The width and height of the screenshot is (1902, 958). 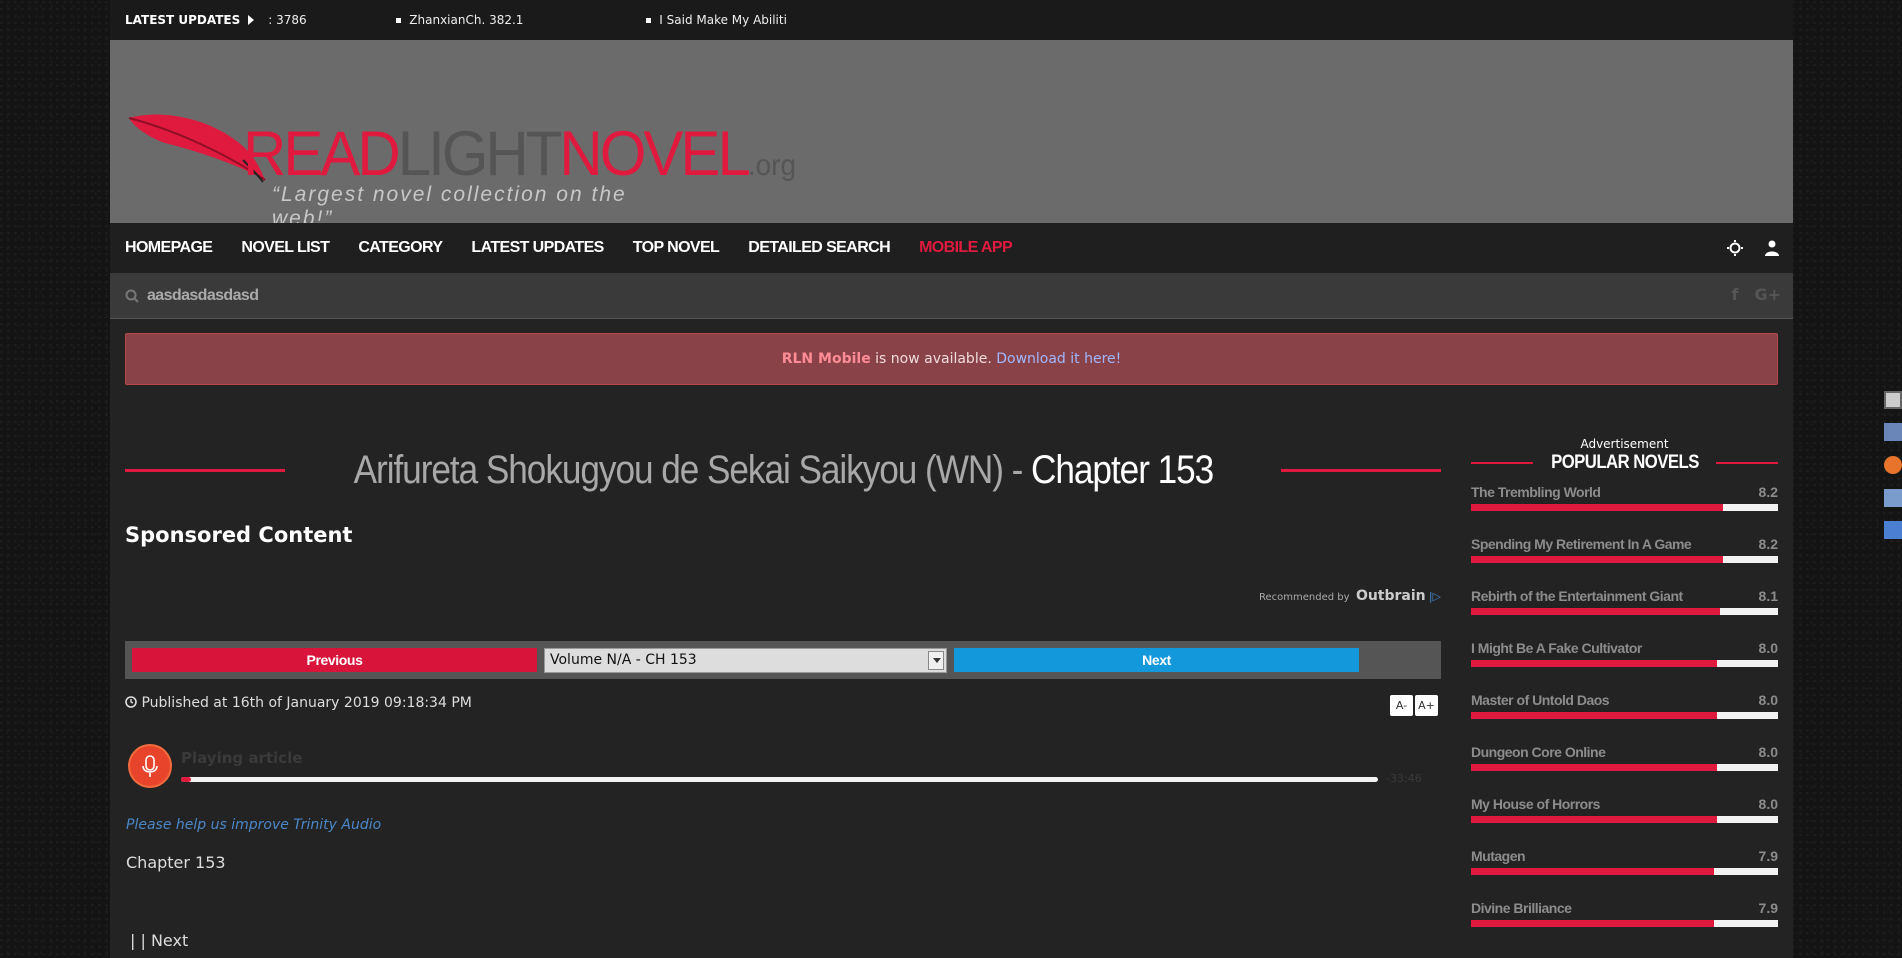 I want to click on logo-light: LIGHT, so click(x=480, y=153).